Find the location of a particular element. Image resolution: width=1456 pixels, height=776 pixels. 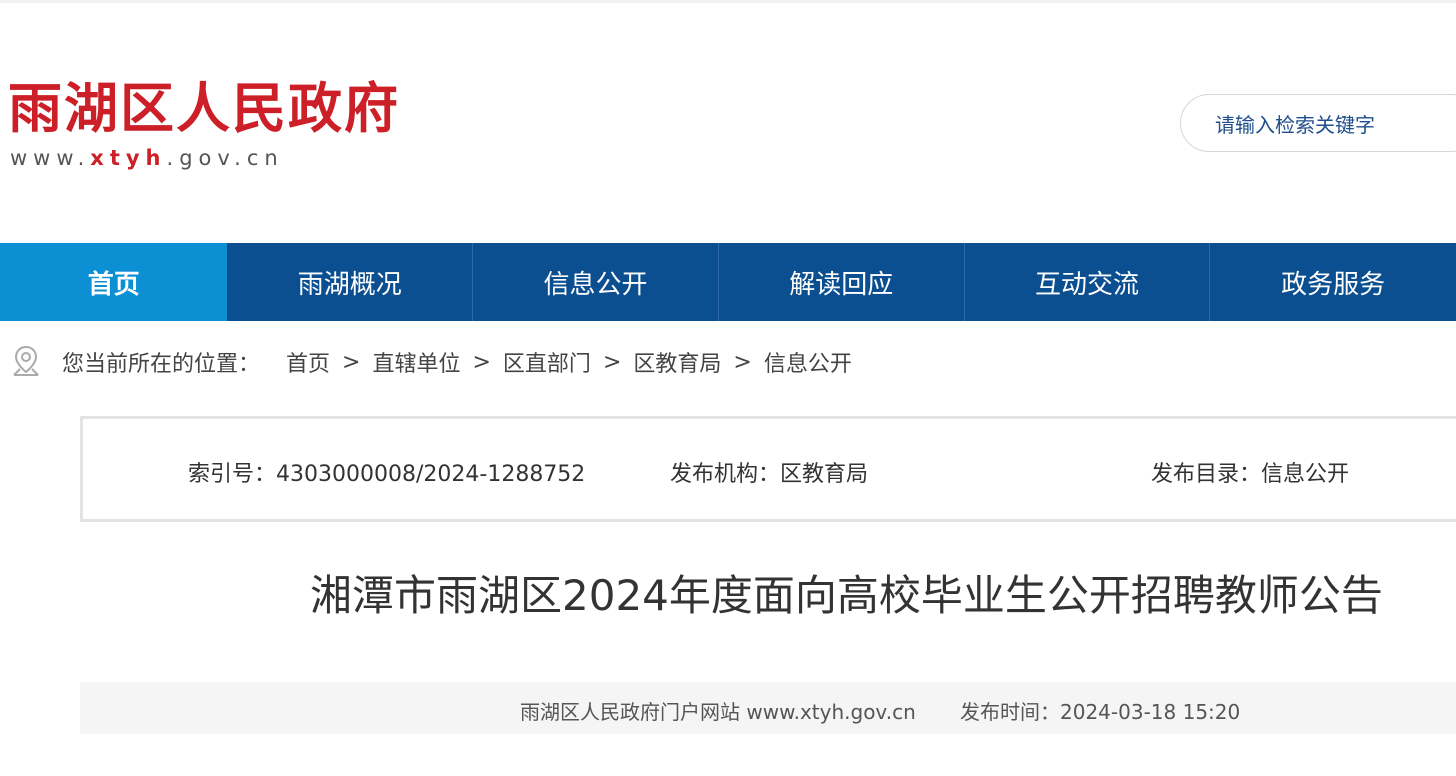

nav-item-info-disclosure: 信息公开 is located at coordinates (596, 282).